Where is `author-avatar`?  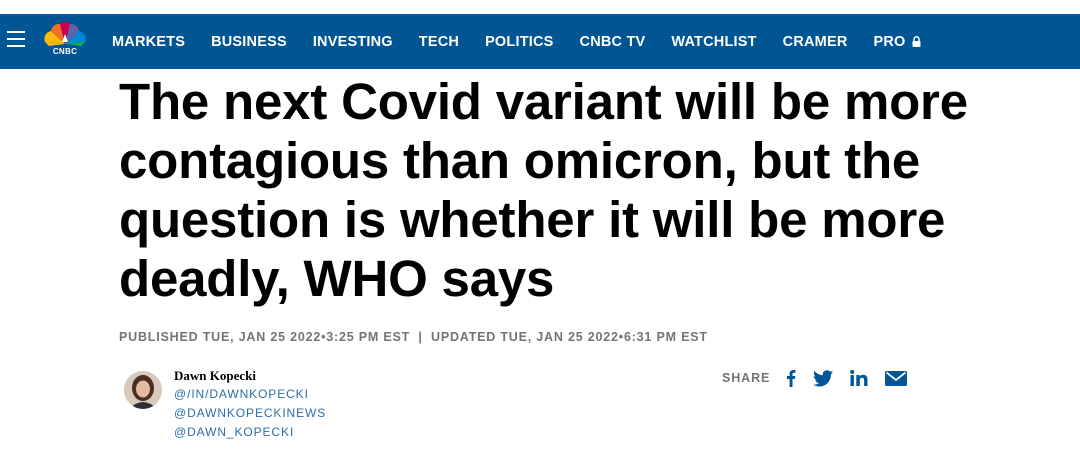
author-avatar is located at coordinates (143, 390).